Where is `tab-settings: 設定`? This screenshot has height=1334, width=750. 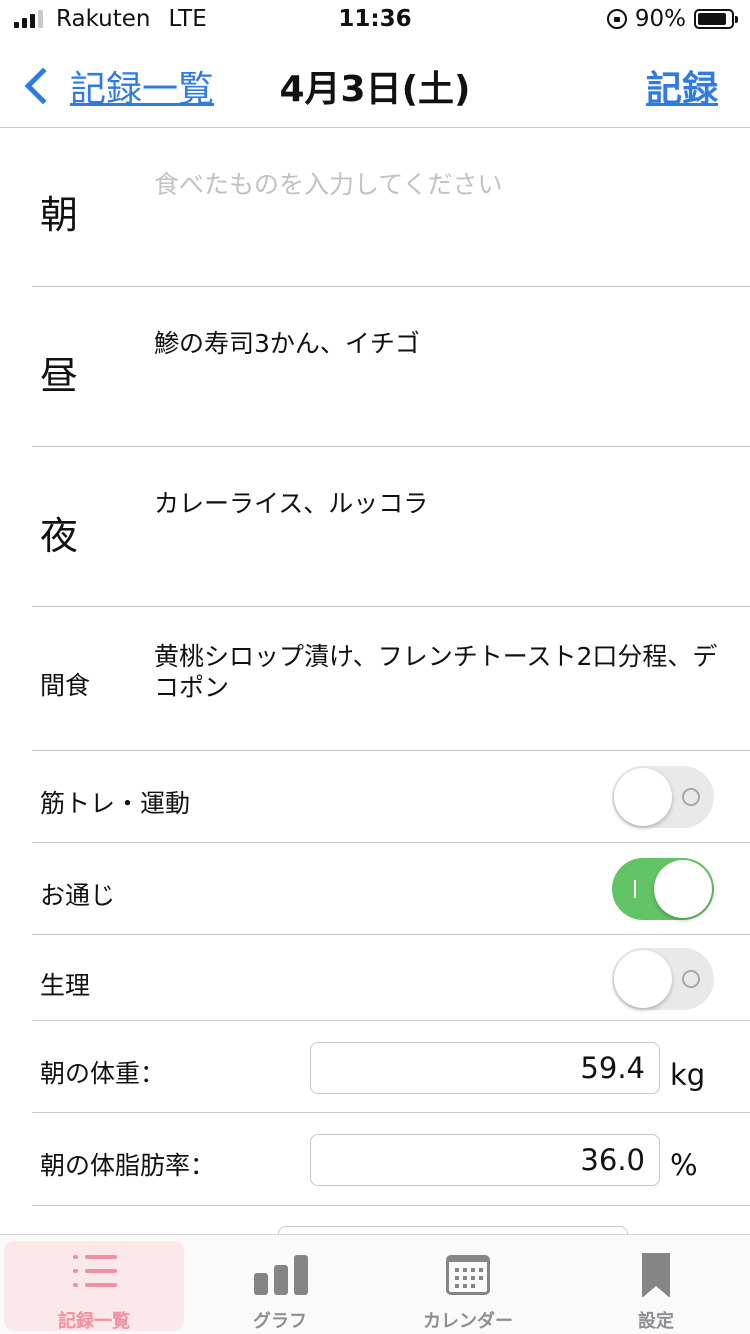 tab-settings: 設定 is located at coordinates (656, 1286).